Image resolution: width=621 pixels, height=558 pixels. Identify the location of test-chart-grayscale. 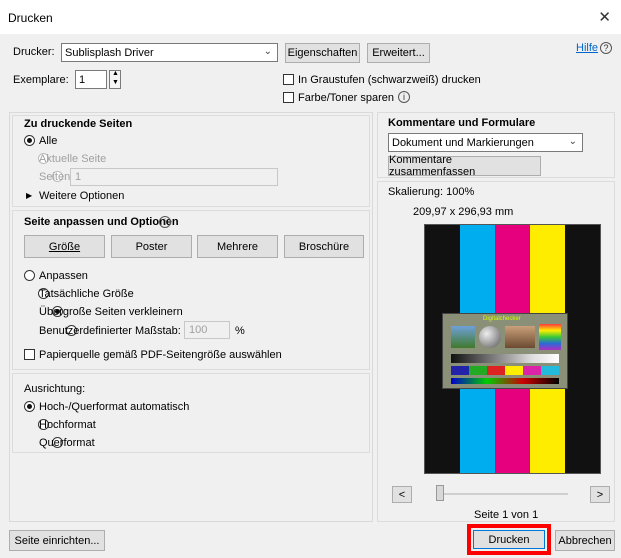
(505, 358).